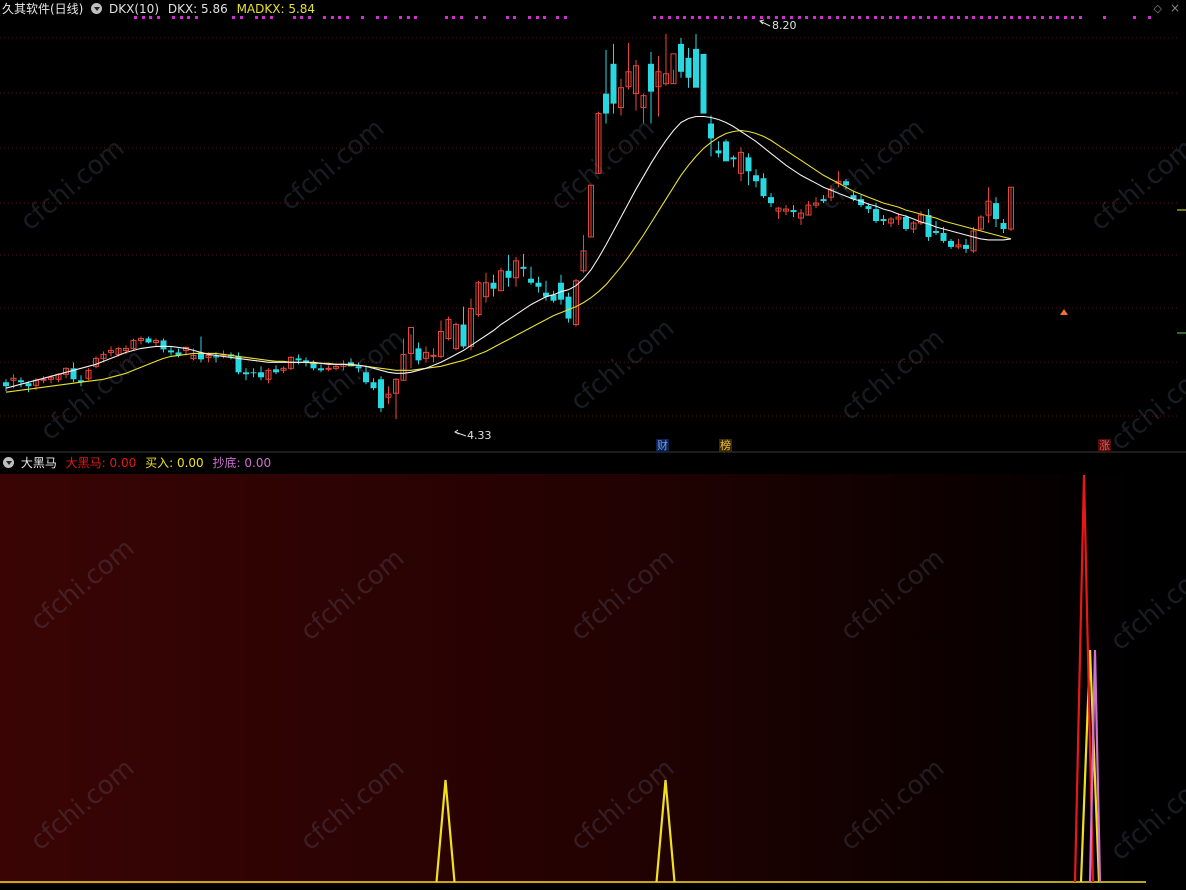 The image size is (1186, 890). Describe the element at coordinates (725, 445) in the screenshot. I see `ranking-badge: 榜` at that location.